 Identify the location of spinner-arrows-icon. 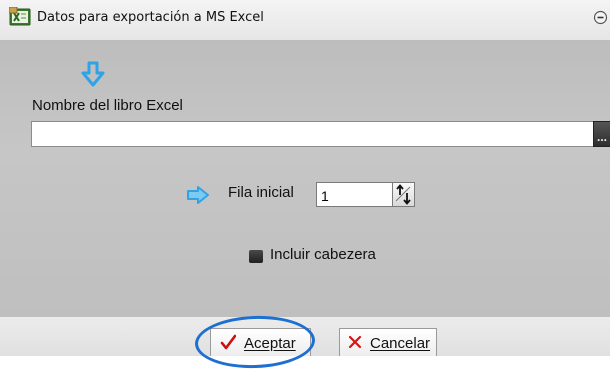
(403, 194).